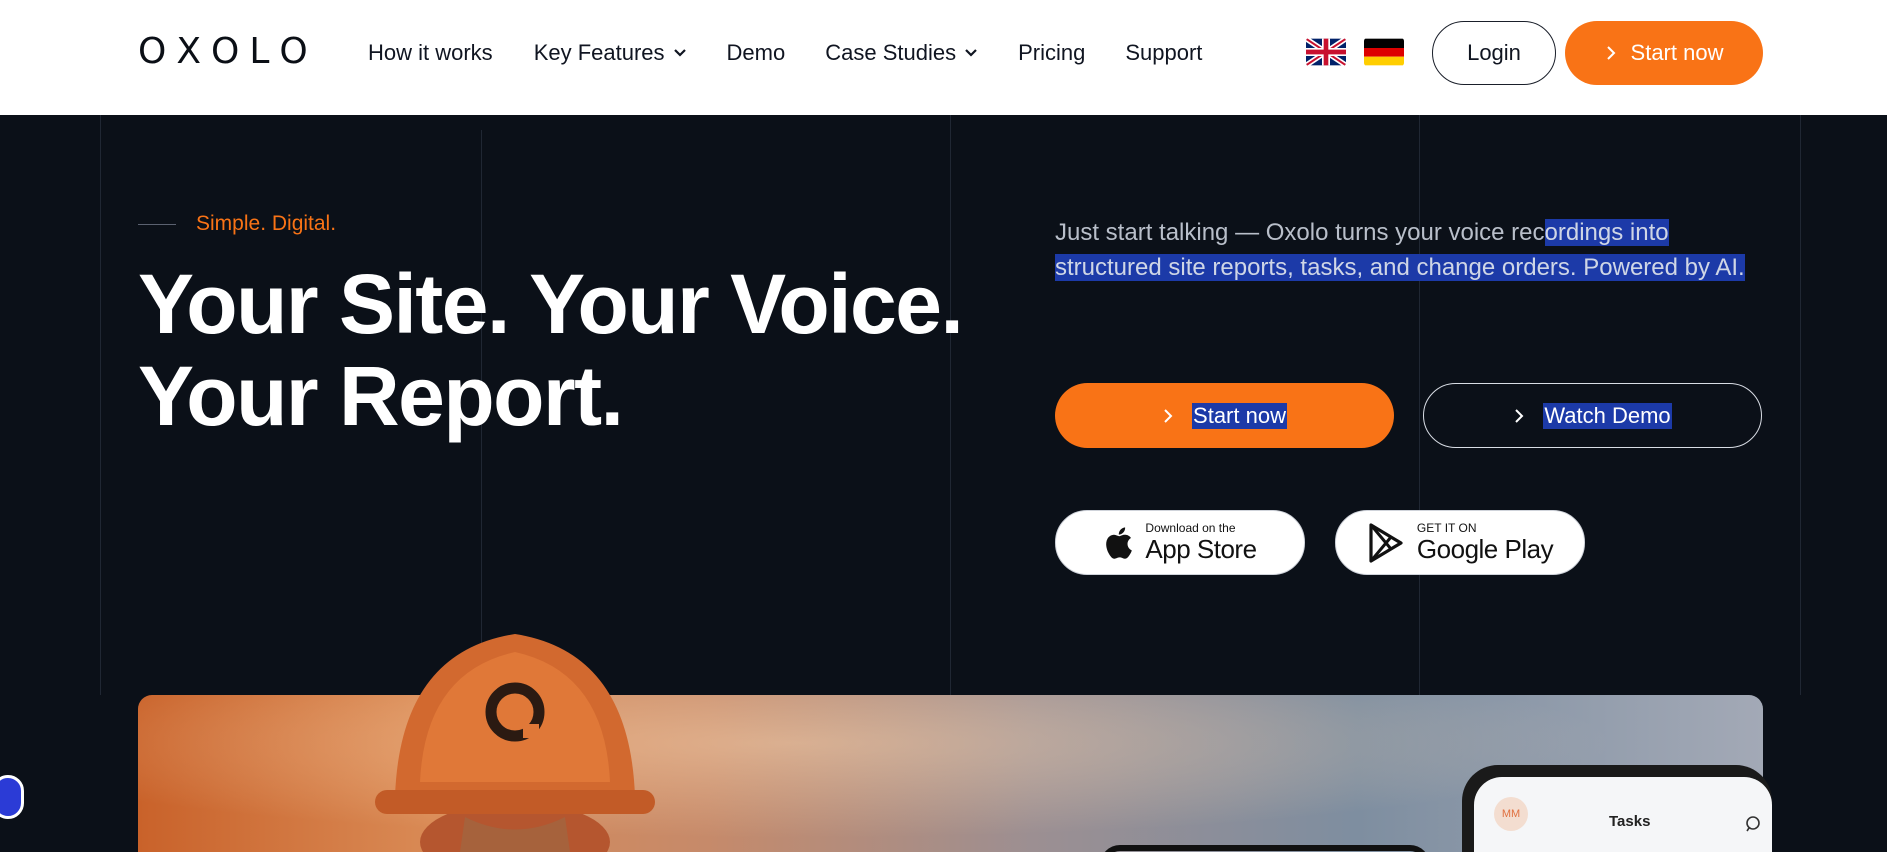 The width and height of the screenshot is (1887, 852). Describe the element at coordinates (1386, 542) in the screenshot. I see `google-play-icon` at that location.